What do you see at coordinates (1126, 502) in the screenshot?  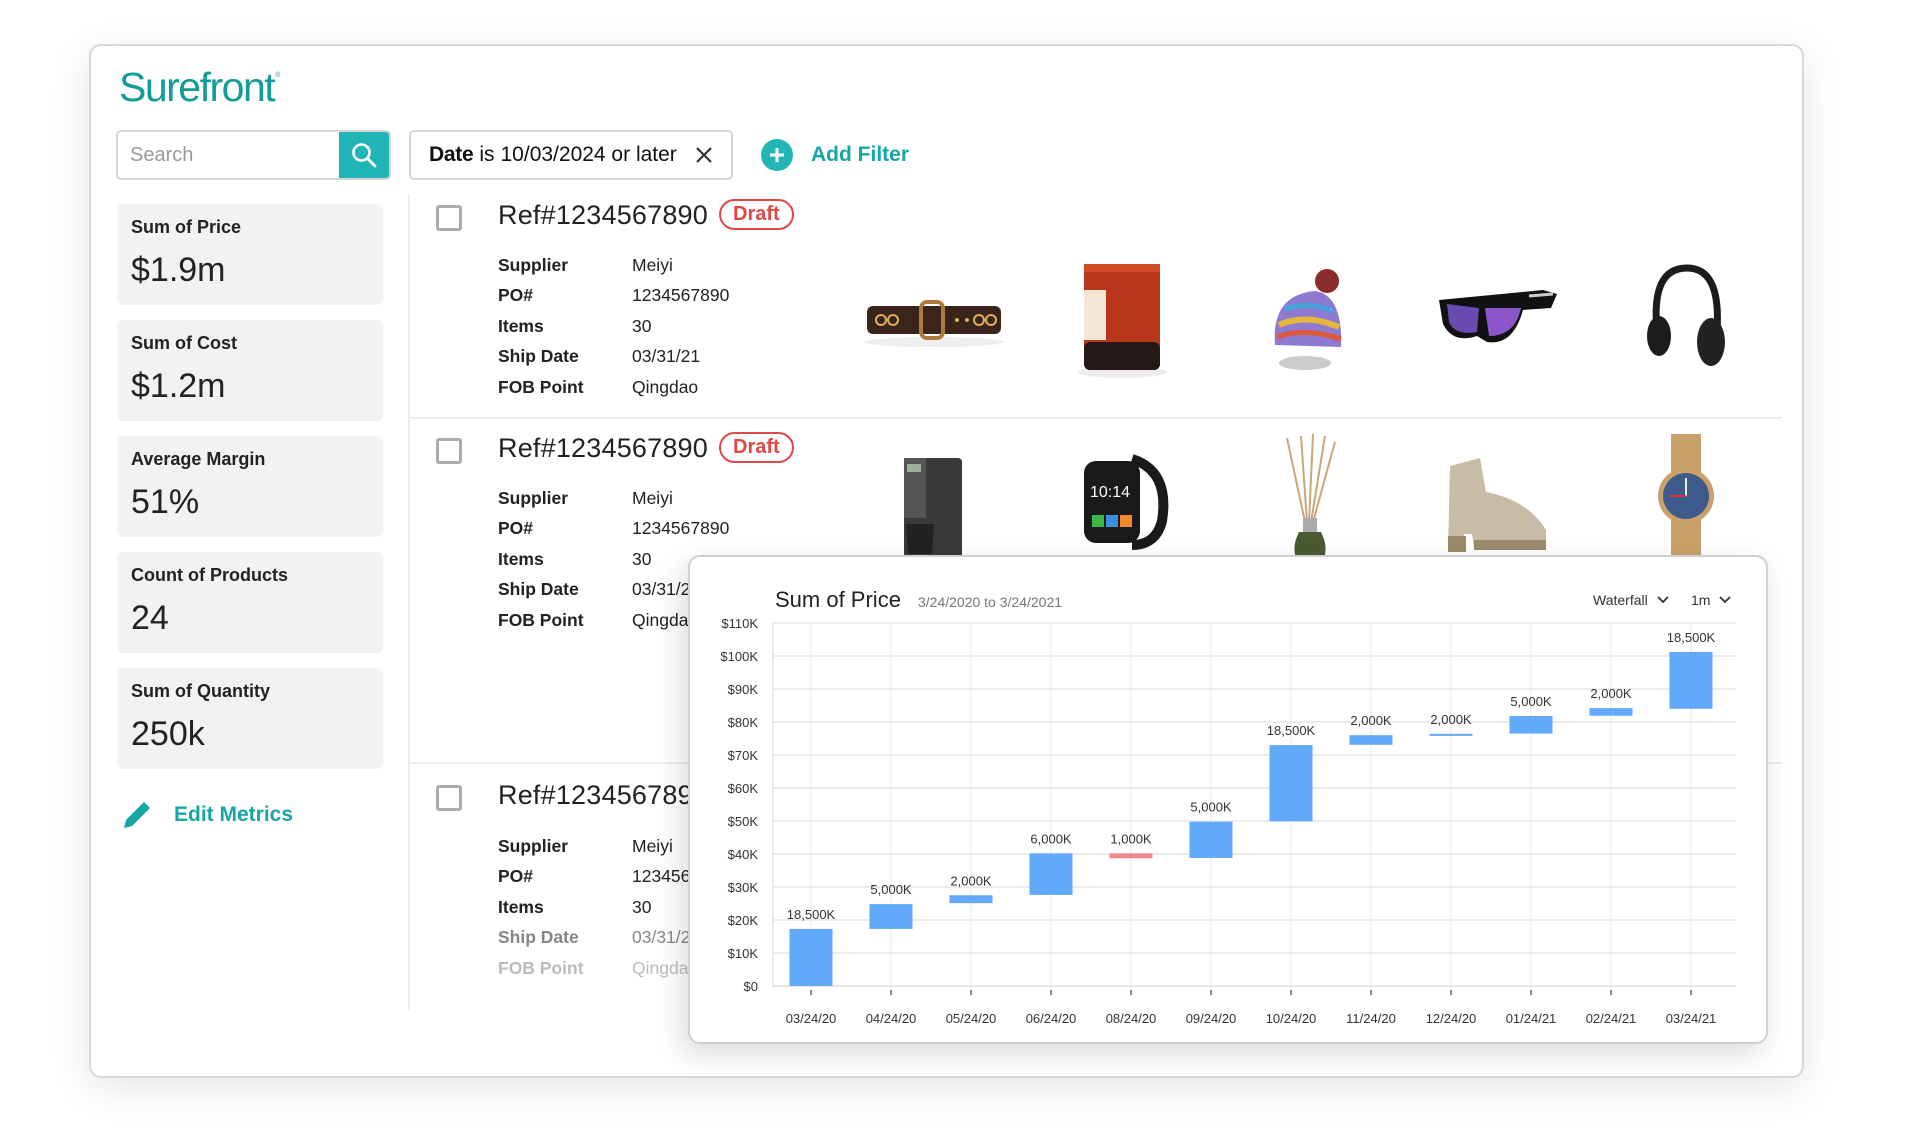 I see `smartwatch-icon: 10:14` at bounding box center [1126, 502].